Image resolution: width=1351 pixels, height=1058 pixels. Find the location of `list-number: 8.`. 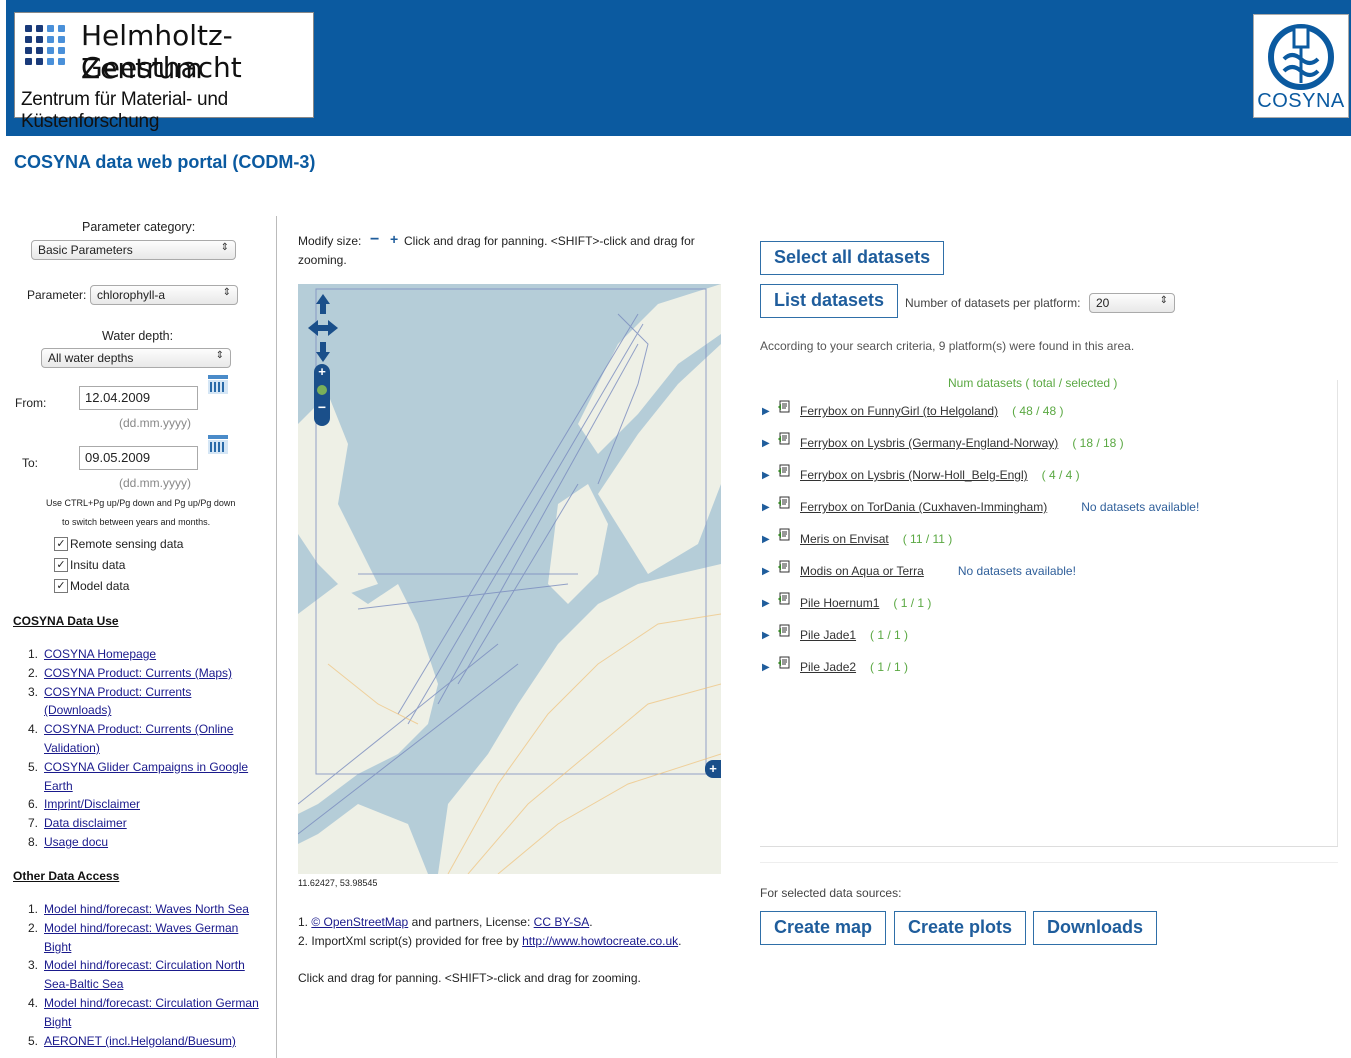

list-number: 8. is located at coordinates (32, 841).